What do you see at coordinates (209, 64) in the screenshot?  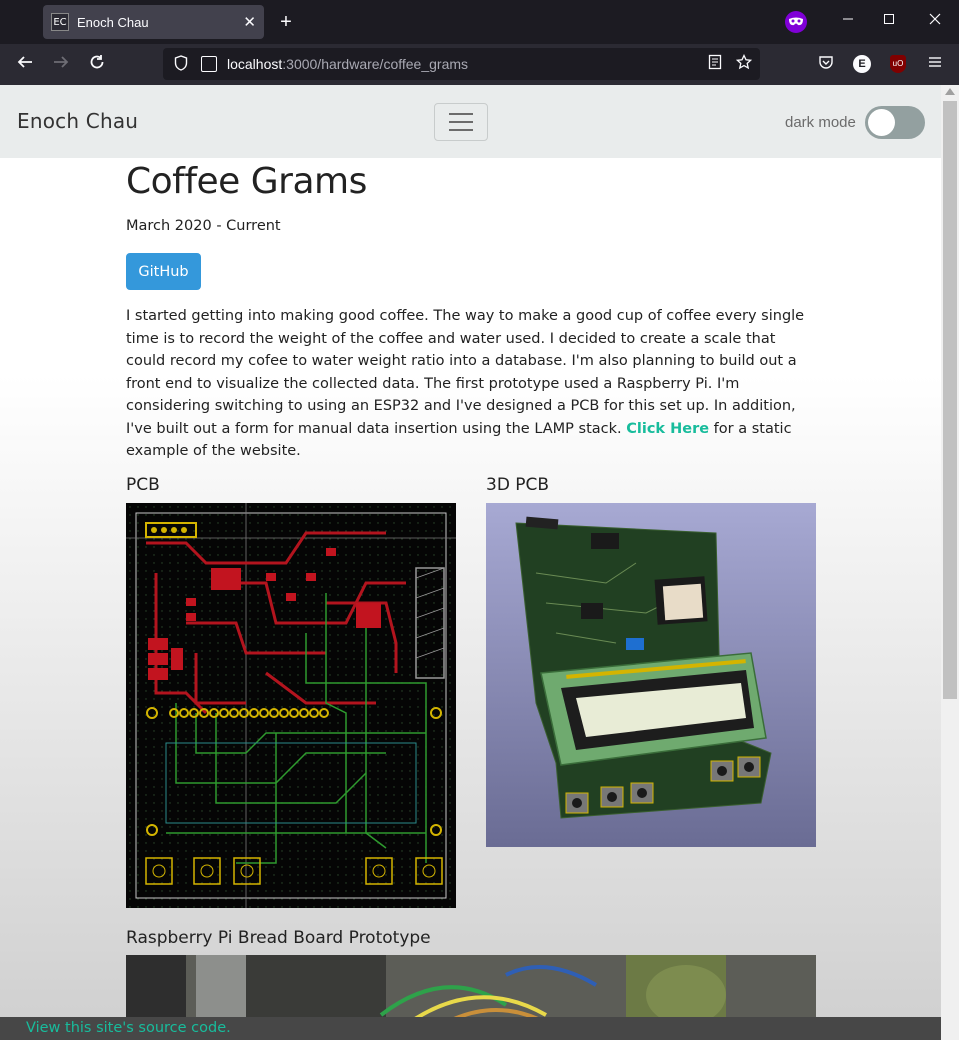 I see `page-info-icon` at bounding box center [209, 64].